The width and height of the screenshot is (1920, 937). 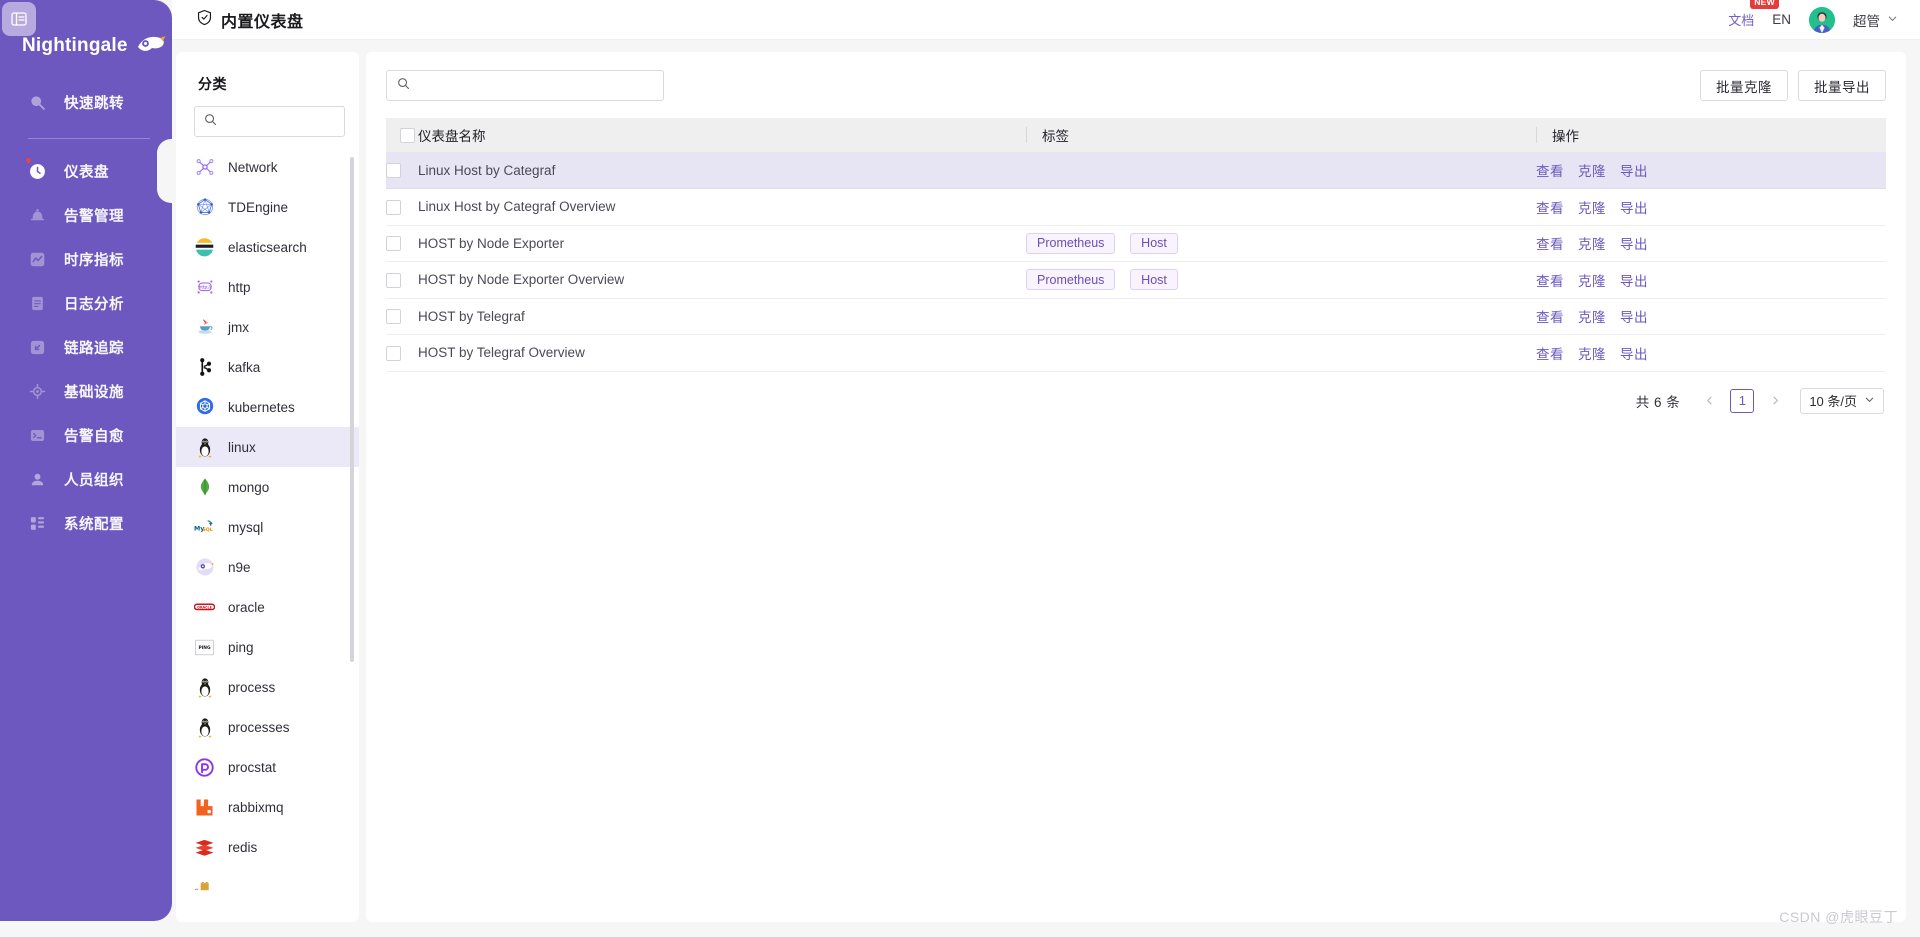 I want to click on batch-export-button: 批量导出, so click(x=1842, y=85).